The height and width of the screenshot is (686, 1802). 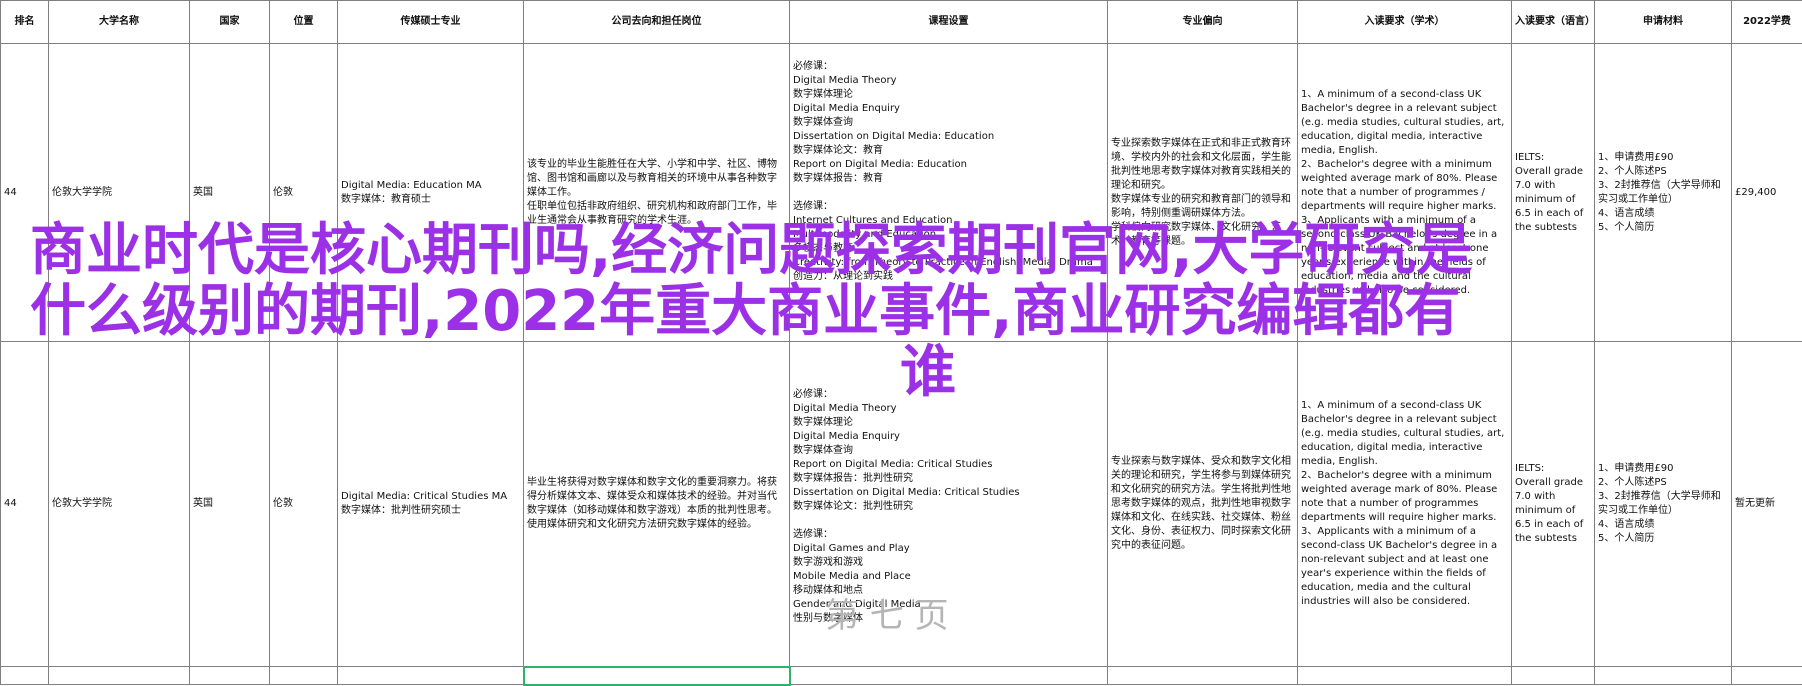 I want to click on table-row, so click(x=901, y=676).